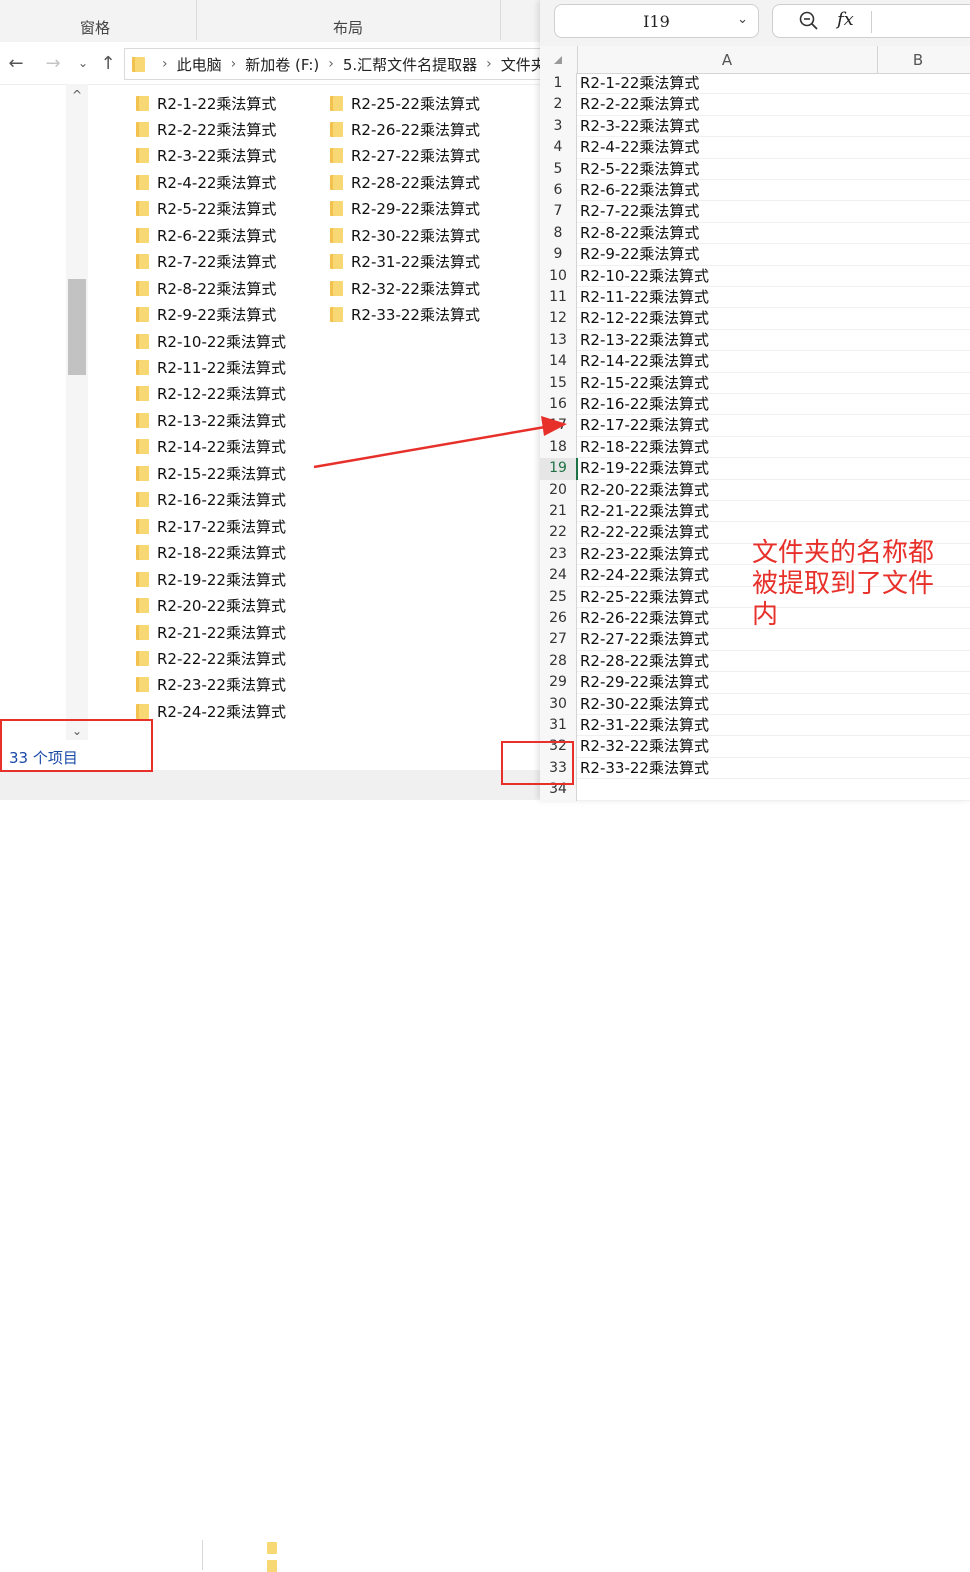 Image resolution: width=970 pixels, height=1572 pixels. What do you see at coordinates (644, 404) in the screenshot?
I see `cell-a: R2-16-22乘法算式` at bounding box center [644, 404].